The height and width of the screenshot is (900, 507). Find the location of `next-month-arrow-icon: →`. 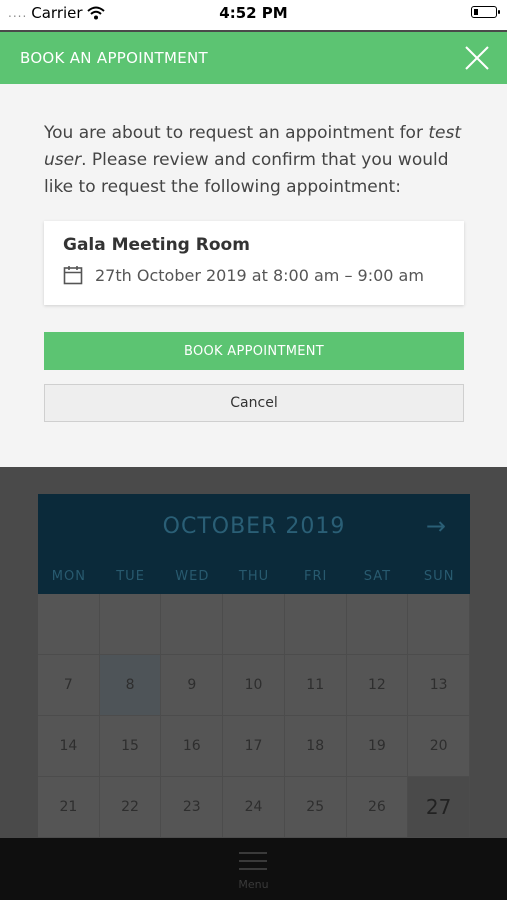

next-month-arrow-icon: → is located at coordinates (436, 526).